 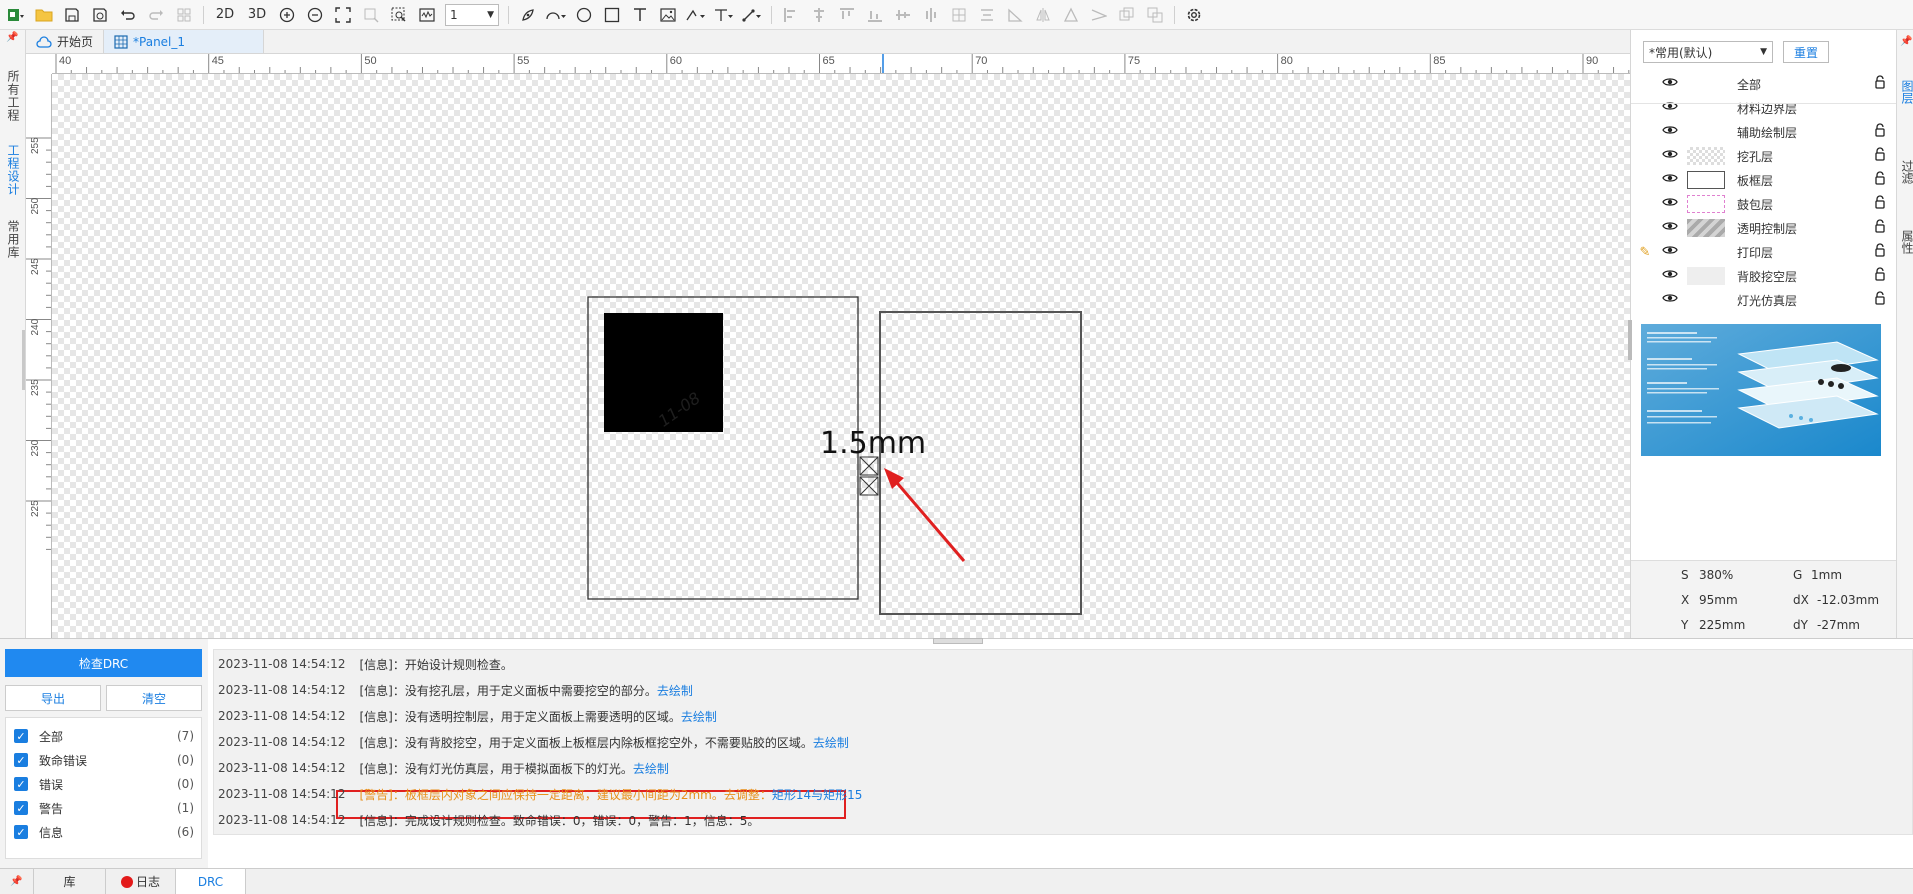 What do you see at coordinates (668, 15) in the screenshot?
I see `image-tool-icon` at bounding box center [668, 15].